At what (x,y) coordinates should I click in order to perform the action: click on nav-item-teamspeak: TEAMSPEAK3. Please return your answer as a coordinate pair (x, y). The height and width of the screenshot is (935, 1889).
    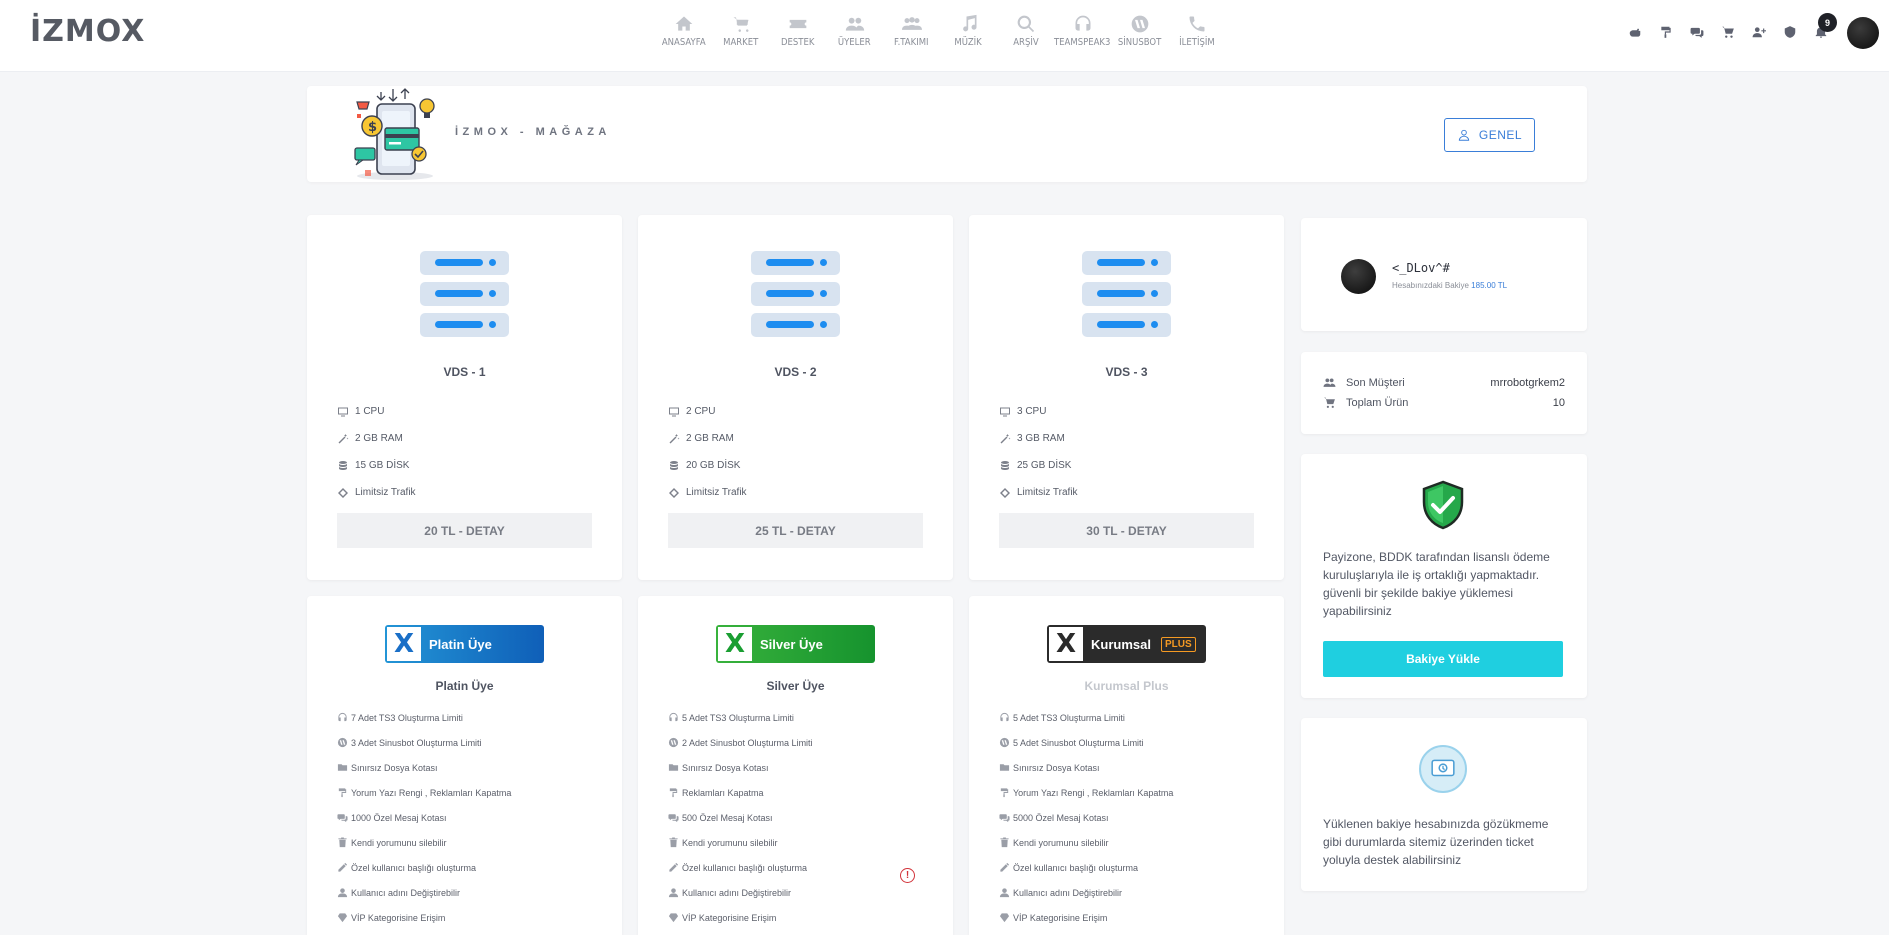
    Looking at the image, I should click on (1082, 31).